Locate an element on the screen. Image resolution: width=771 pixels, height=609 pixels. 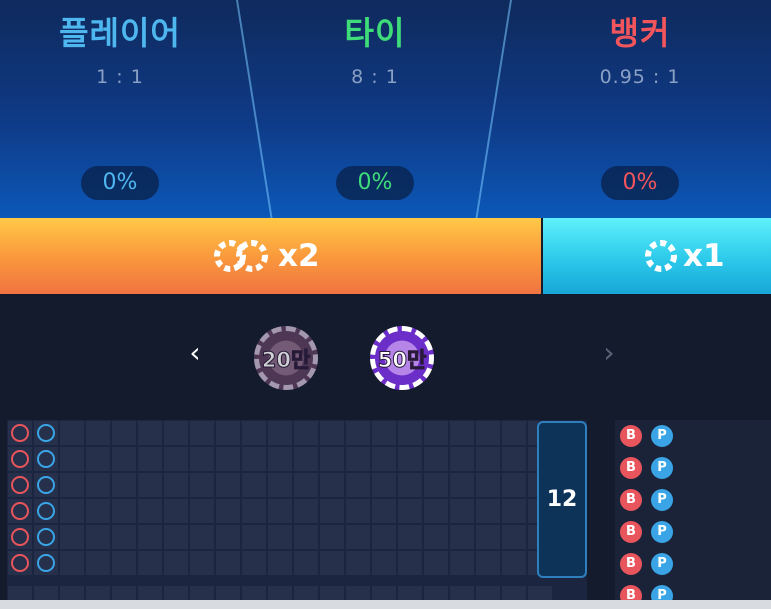
chevron-left-icon: ‹ is located at coordinates (195, 352).